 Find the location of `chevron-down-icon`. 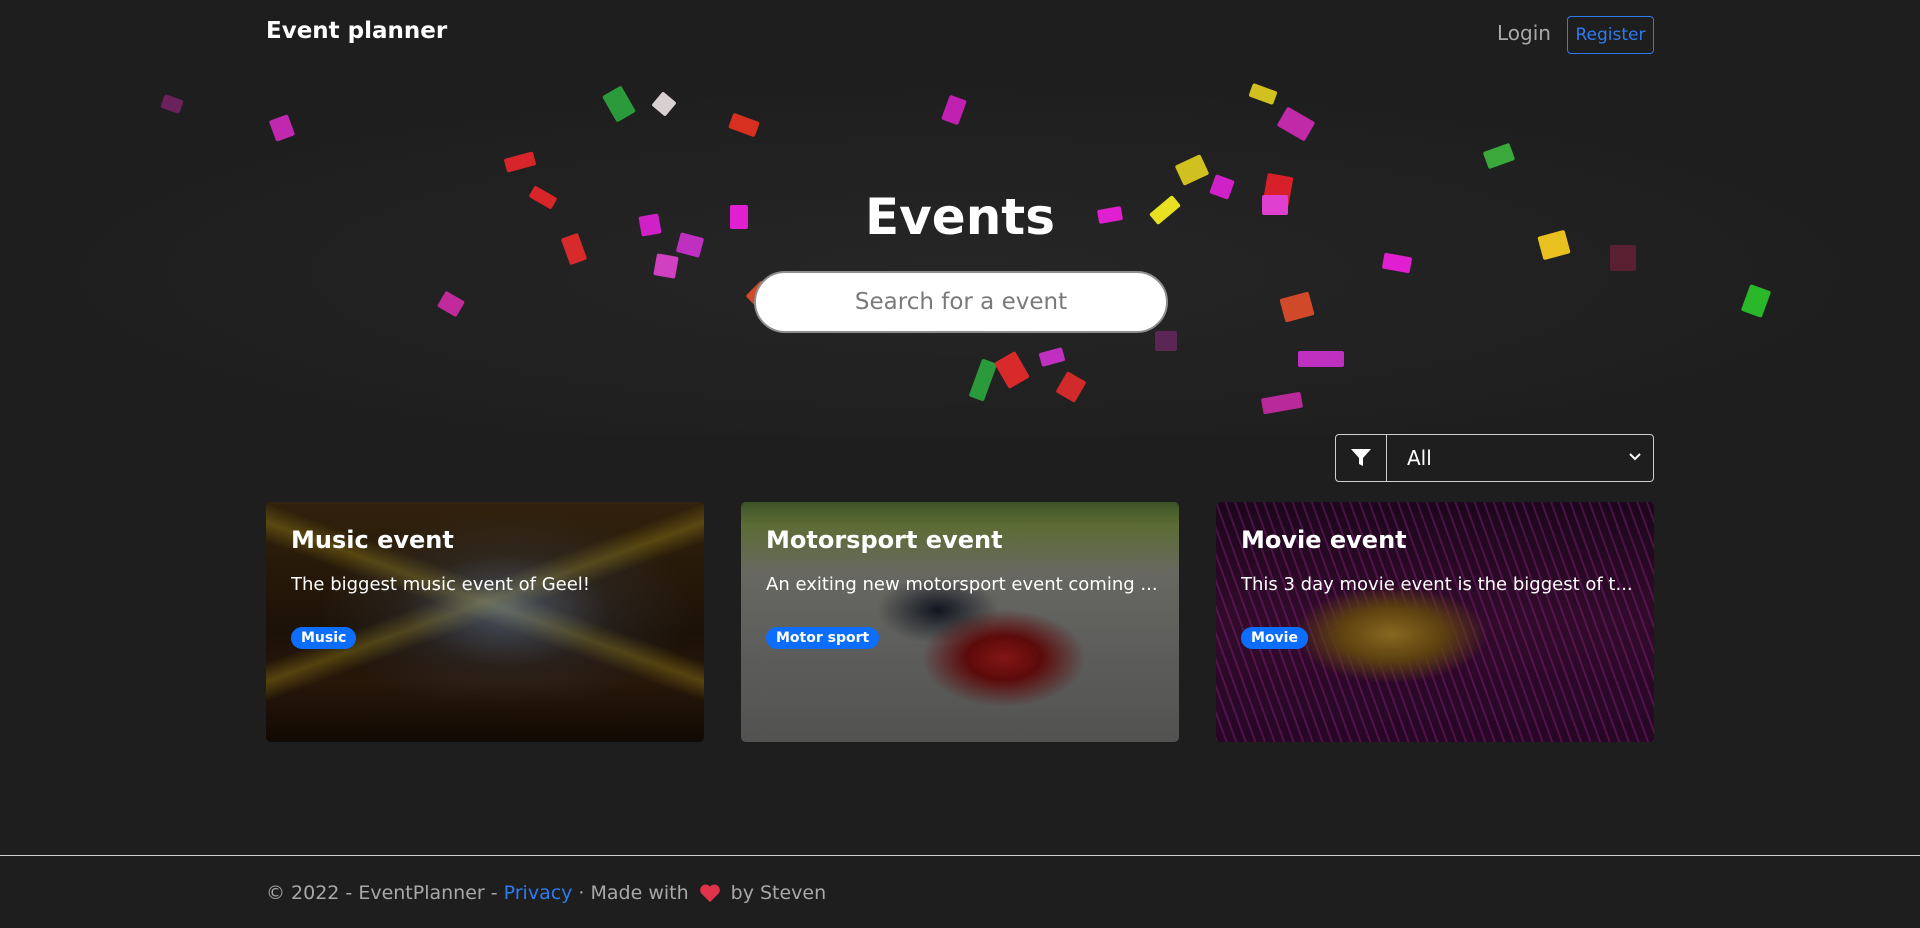

chevron-down-icon is located at coordinates (1635, 457).